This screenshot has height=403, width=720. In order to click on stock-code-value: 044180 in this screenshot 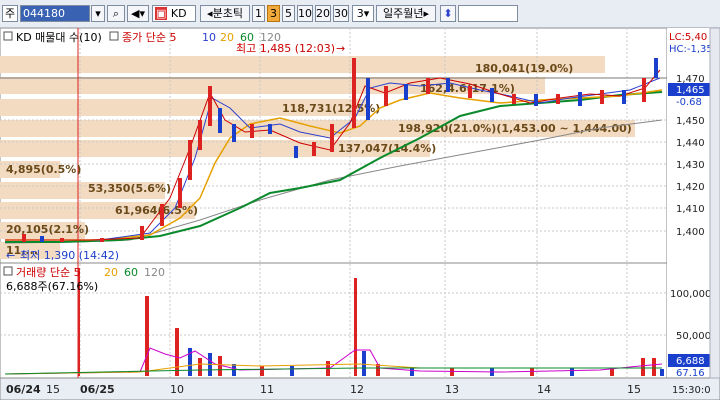, I will do `click(44, 13)`.